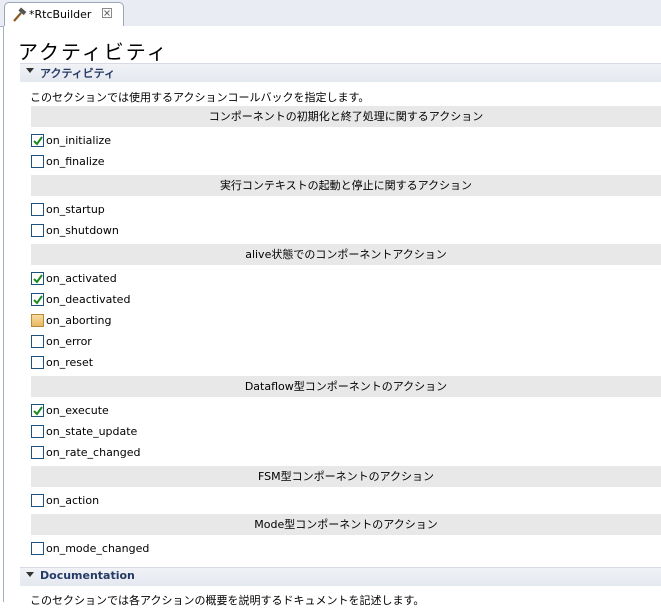 This screenshot has height=608, width=661. Describe the element at coordinates (79, 140) in the screenshot. I see `checkbox-label: on_initialize` at that location.